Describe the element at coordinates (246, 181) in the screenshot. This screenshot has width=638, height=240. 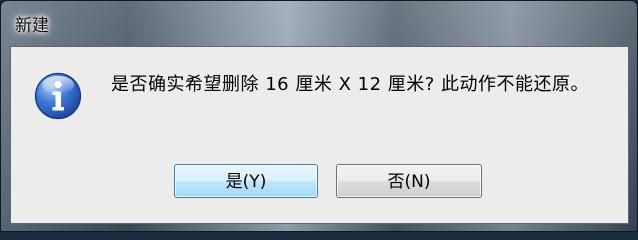
I see `yes-button: 是(Y)` at that location.